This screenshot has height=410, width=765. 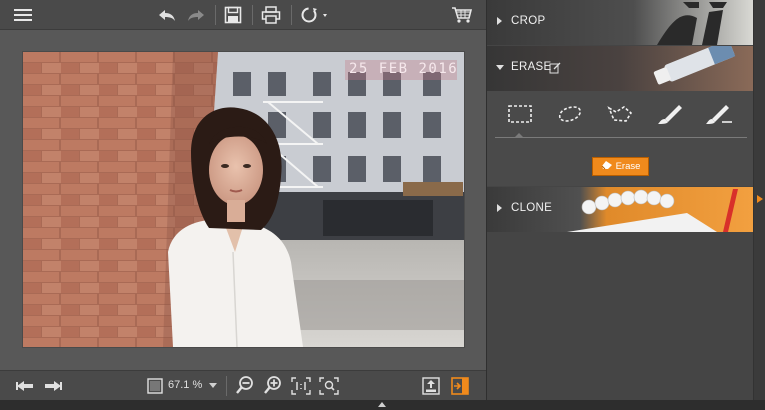 I want to click on cart-icon, so click(x=462, y=15).